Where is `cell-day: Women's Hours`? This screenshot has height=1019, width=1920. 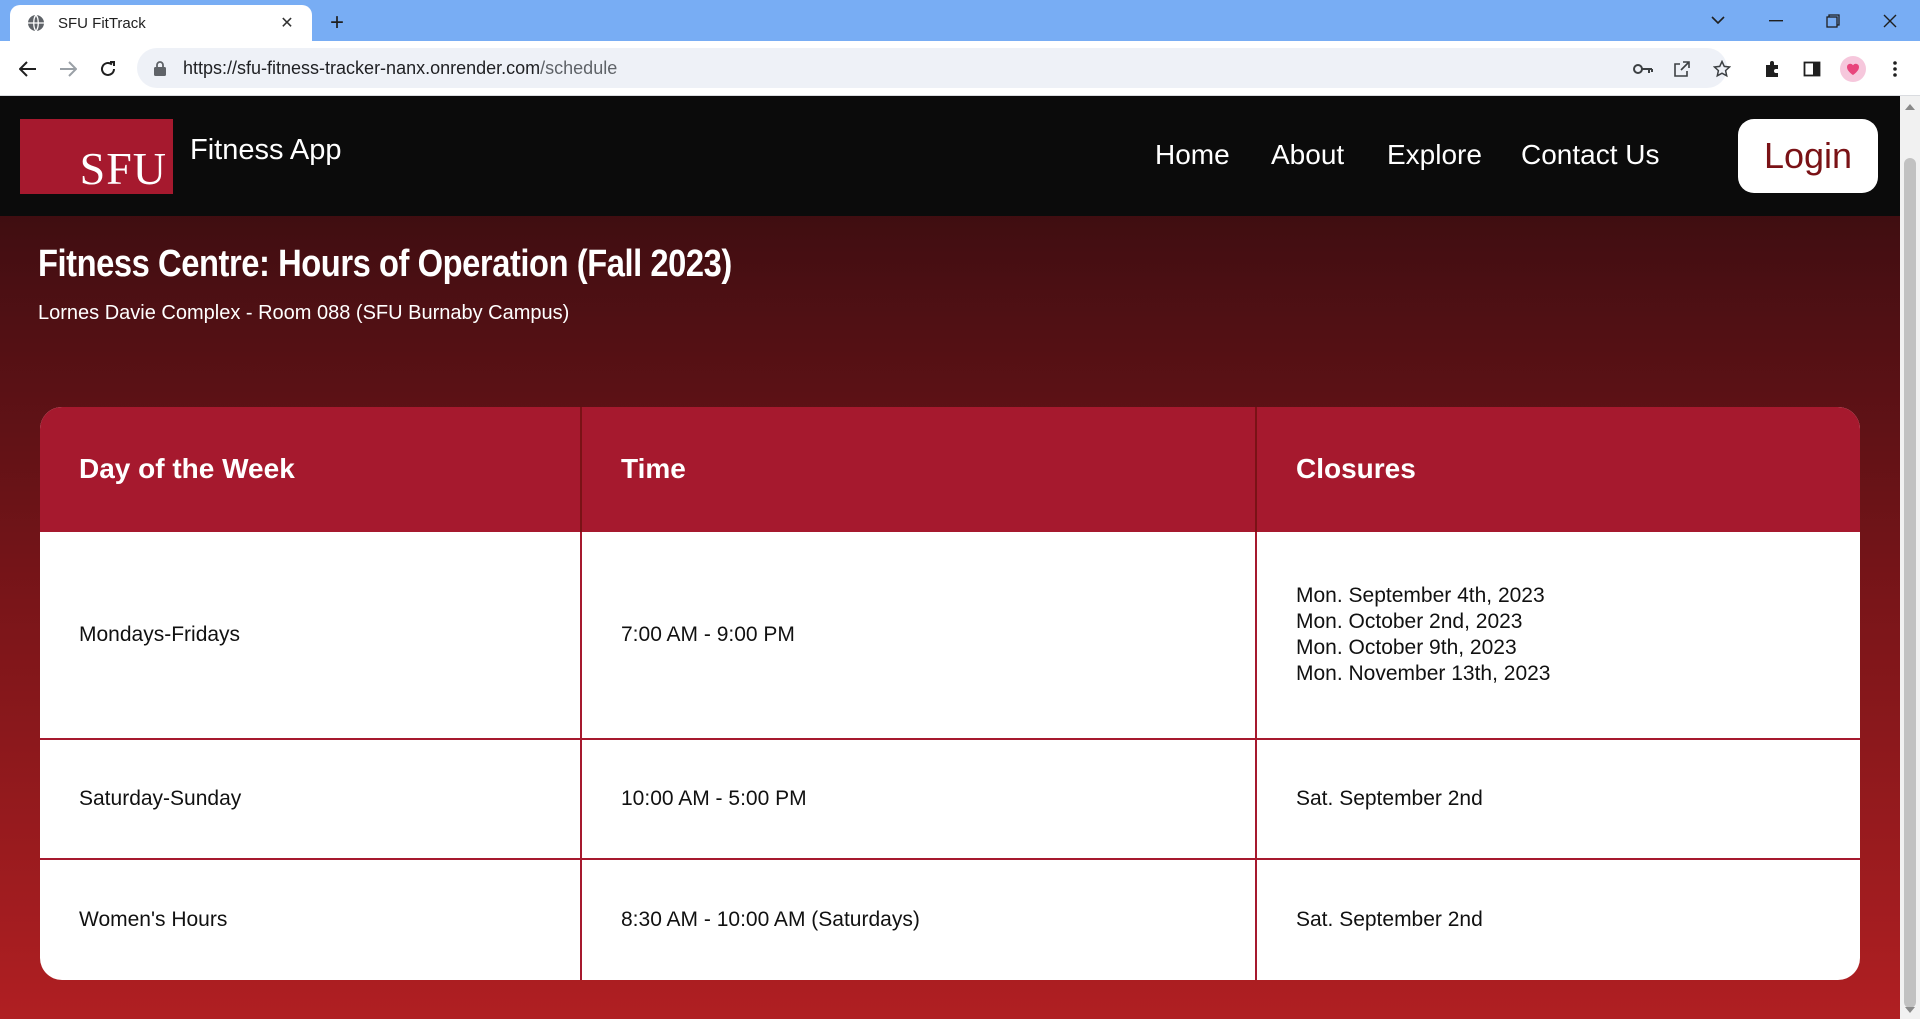
cell-day: Women's Hours is located at coordinates (311, 919).